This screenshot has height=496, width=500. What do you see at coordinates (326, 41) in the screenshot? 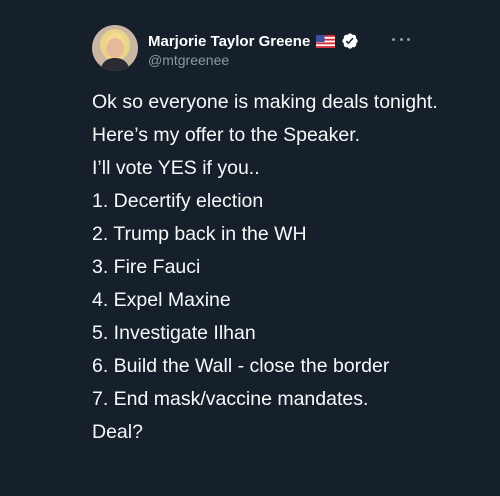
I see `us-flag-icon` at bounding box center [326, 41].